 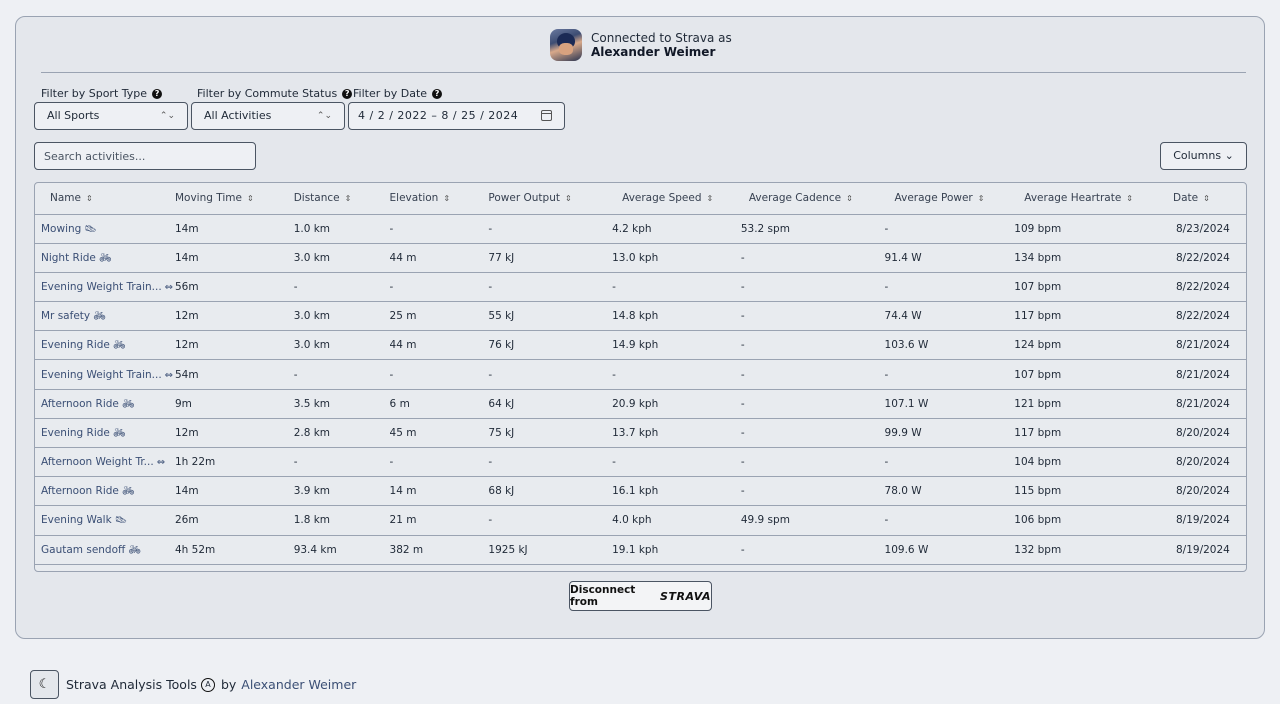 What do you see at coordinates (234, 550) in the screenshot?
I see `table-cell: 4h 52m` at bounding box center [234, 550].